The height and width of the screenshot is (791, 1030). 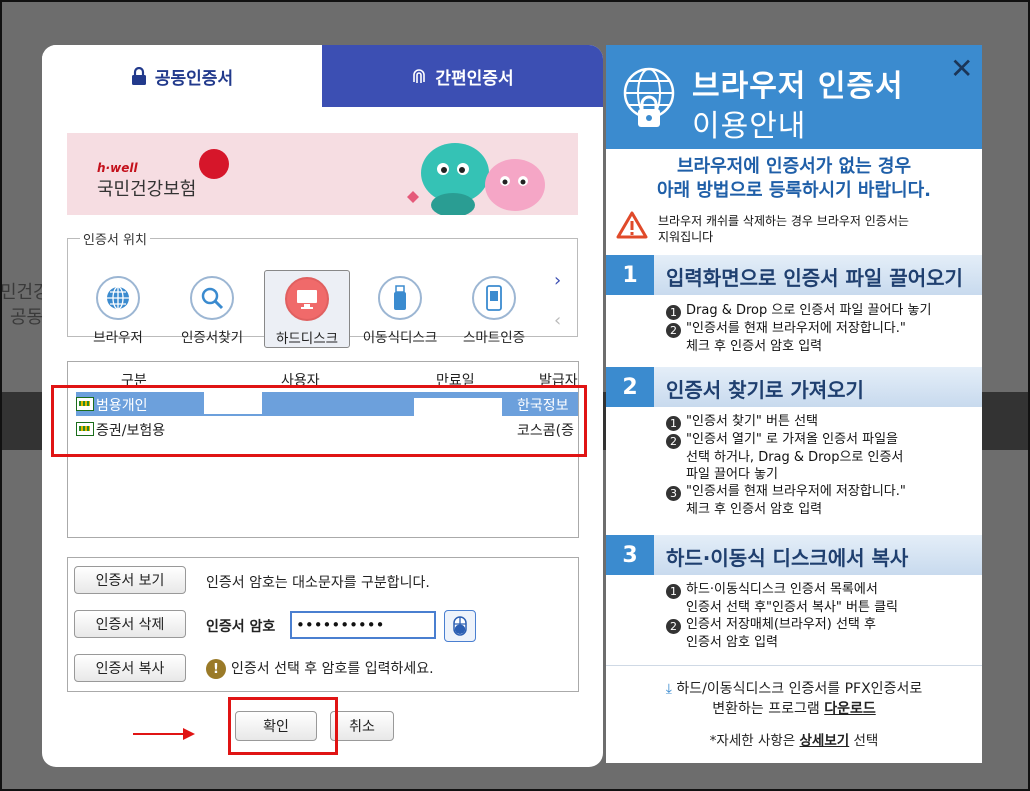 What do you see at coordinates (850, 709) in the screenshot?
I see `download-link: 다운로드` at bounding box center [850, 709].